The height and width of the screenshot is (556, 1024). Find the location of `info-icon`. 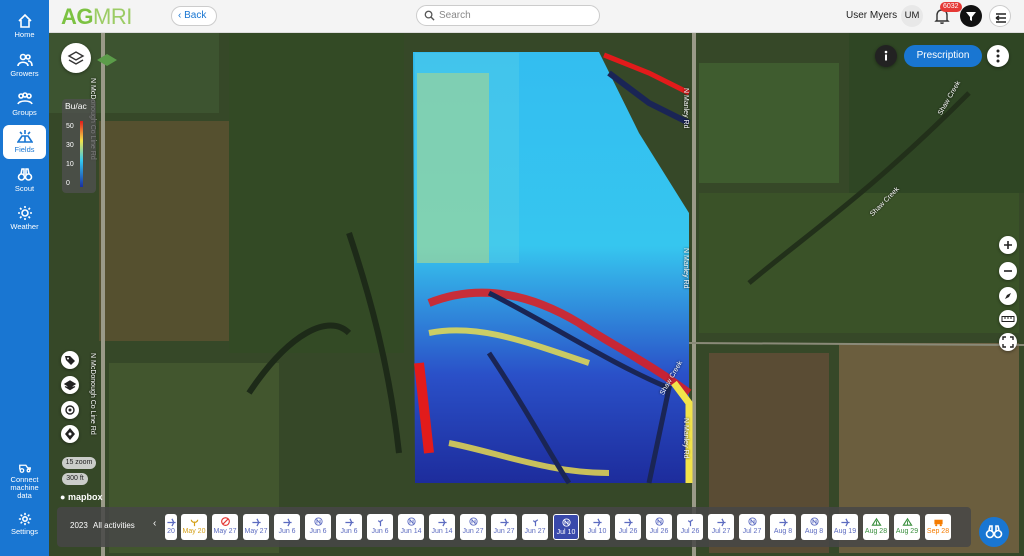

info-icon is located at coordinates (886, 55).